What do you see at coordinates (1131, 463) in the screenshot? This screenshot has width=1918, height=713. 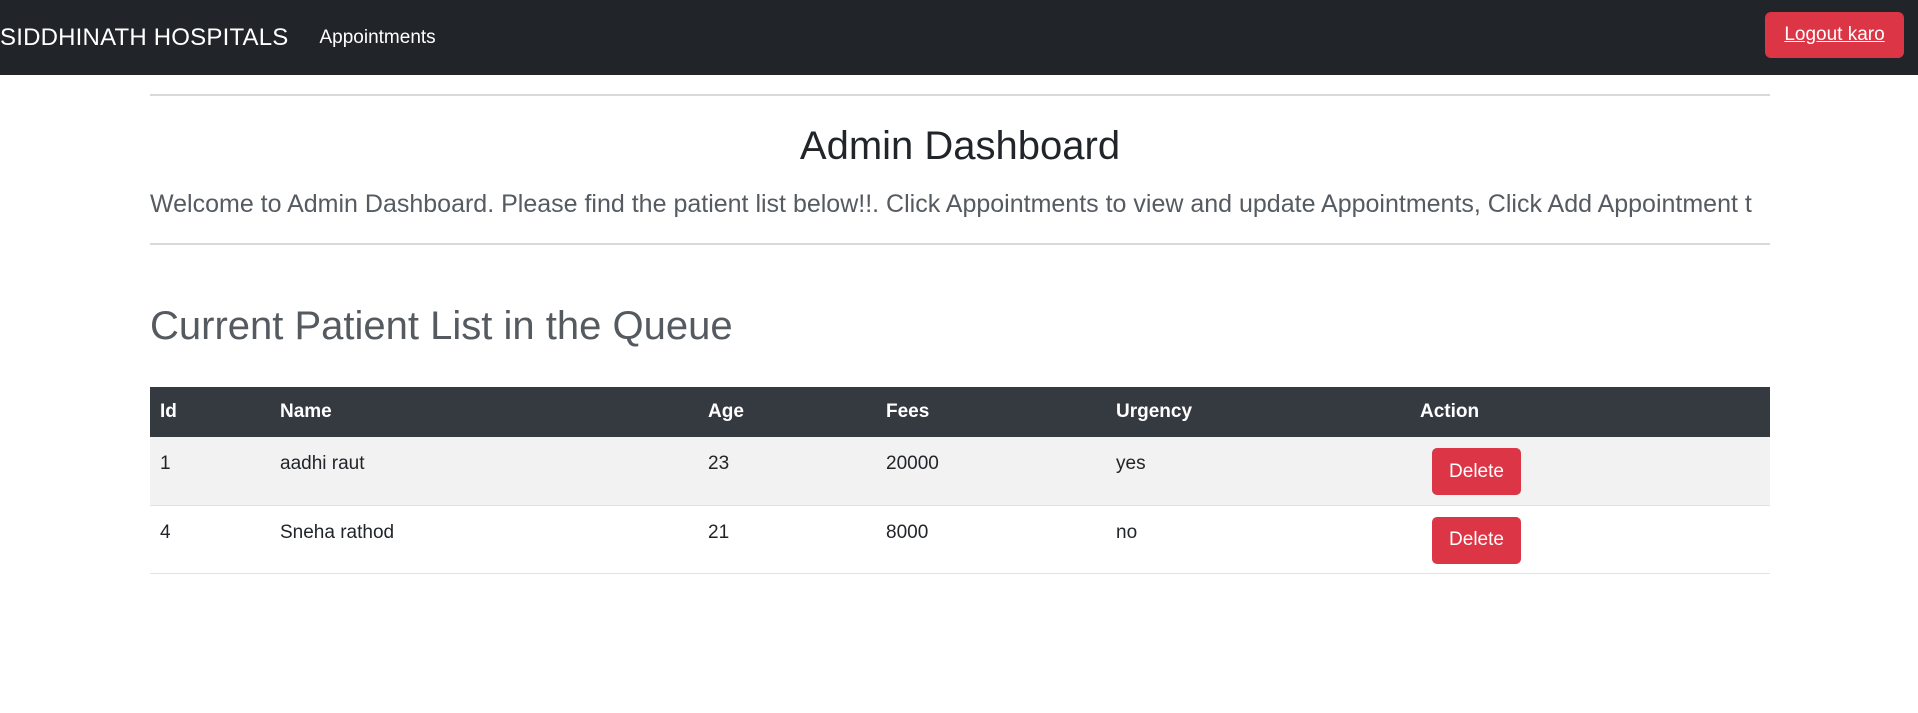 I see `cell-urgency: yes` at bounding box center [1131, 463].